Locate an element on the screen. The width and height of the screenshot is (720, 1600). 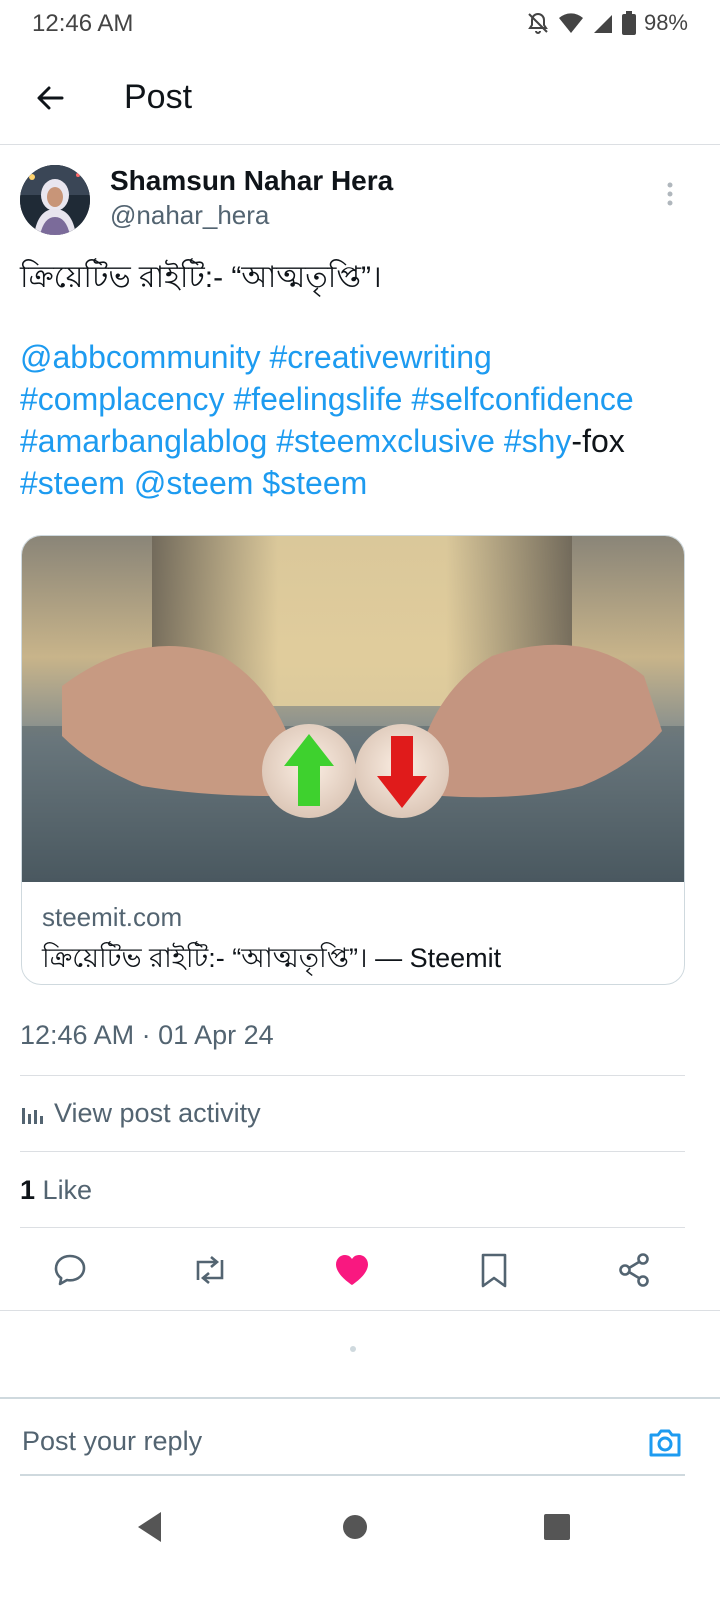
likes-summary: 1 Like is located at coordinates (56, 1190).